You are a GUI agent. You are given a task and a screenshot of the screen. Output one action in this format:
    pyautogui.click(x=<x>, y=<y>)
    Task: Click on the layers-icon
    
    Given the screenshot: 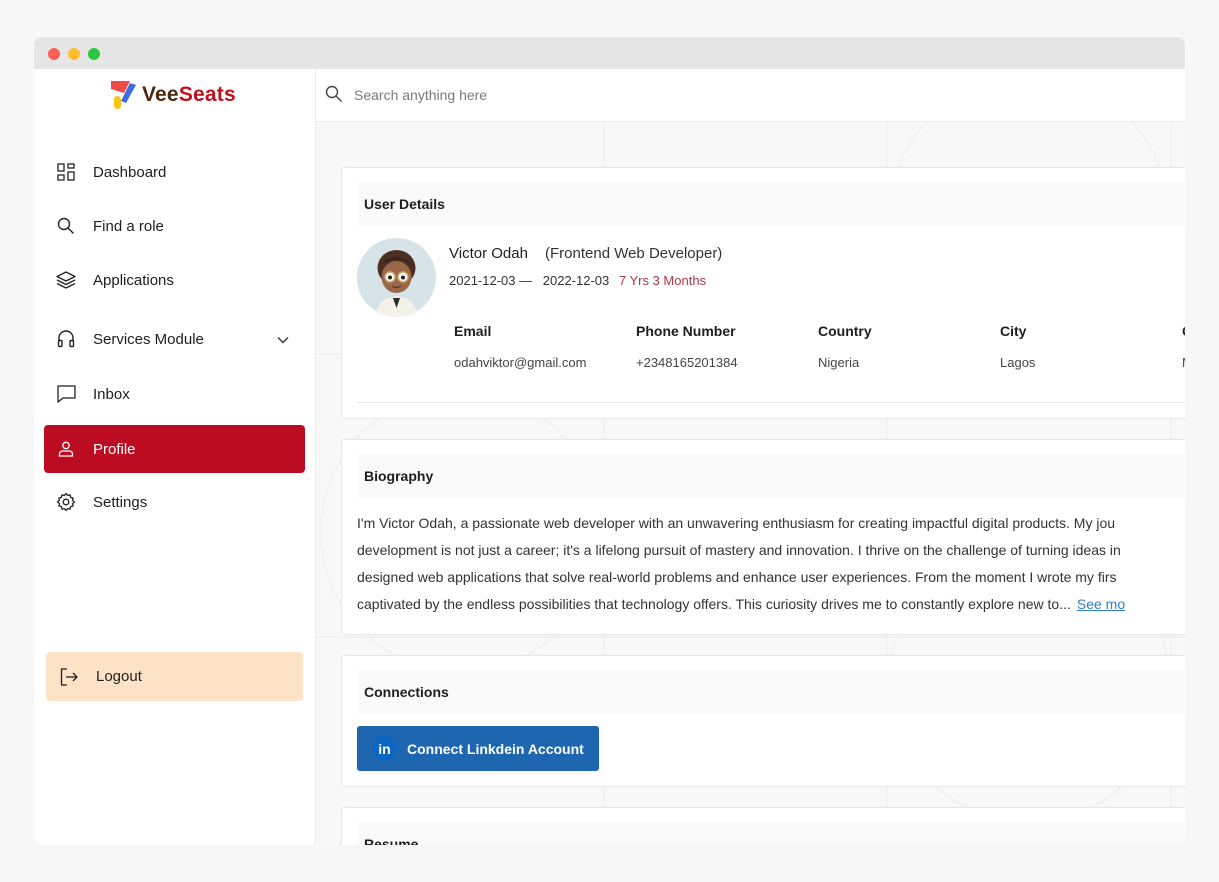 What is the action you would take?
    pyautogui.click(x=66, y=280)
    